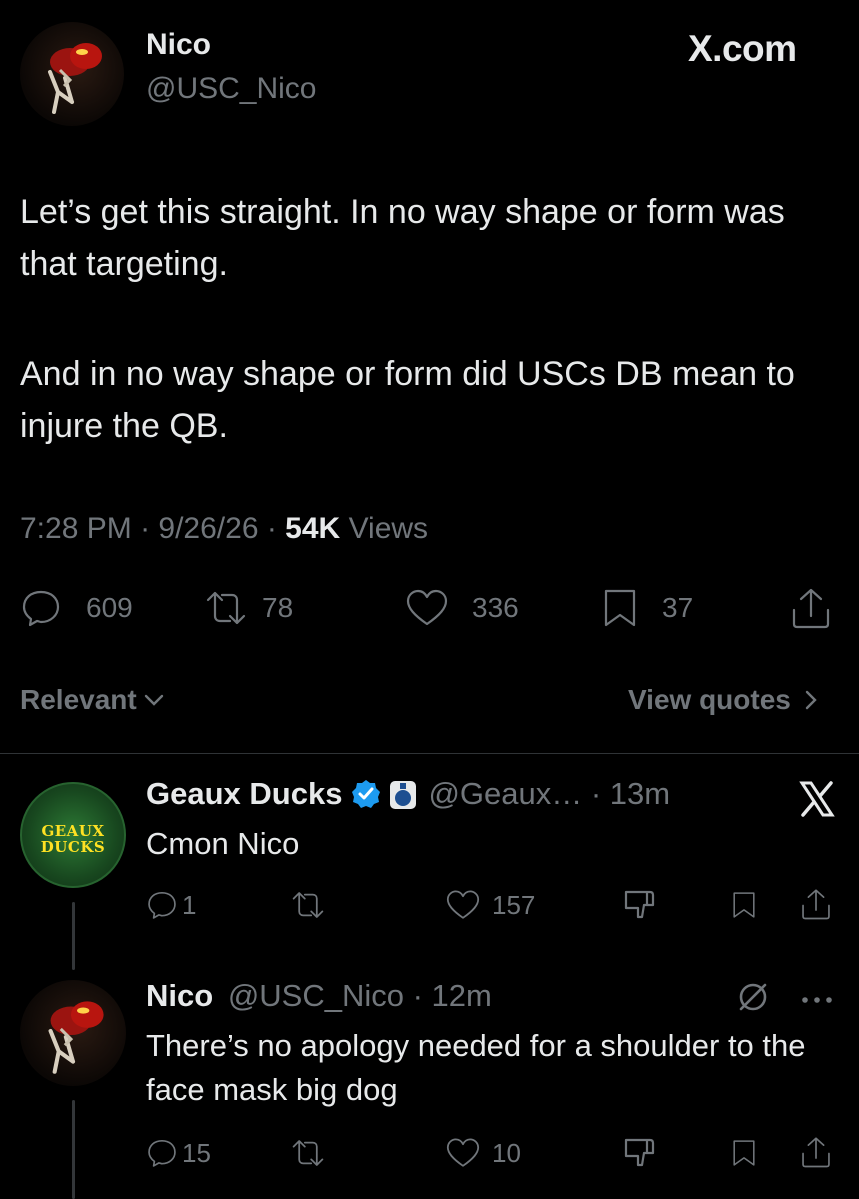 The width and height of the screenshot is (859, 1199). I want to click on ducks-logo-text-2: DUCKS, so click(73, 847).